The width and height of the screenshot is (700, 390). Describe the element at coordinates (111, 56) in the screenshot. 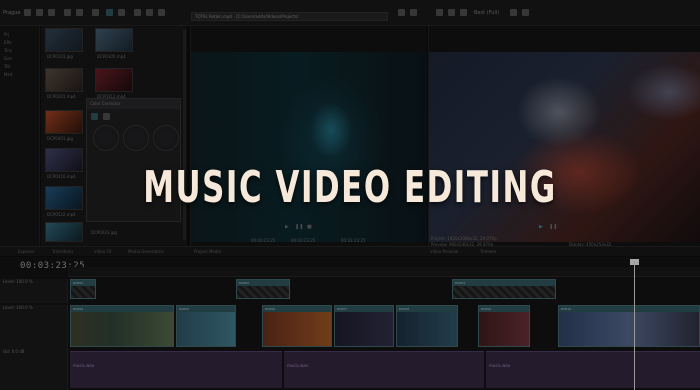

I see `thumbnail-label: DCP0105.mp4` at that location.